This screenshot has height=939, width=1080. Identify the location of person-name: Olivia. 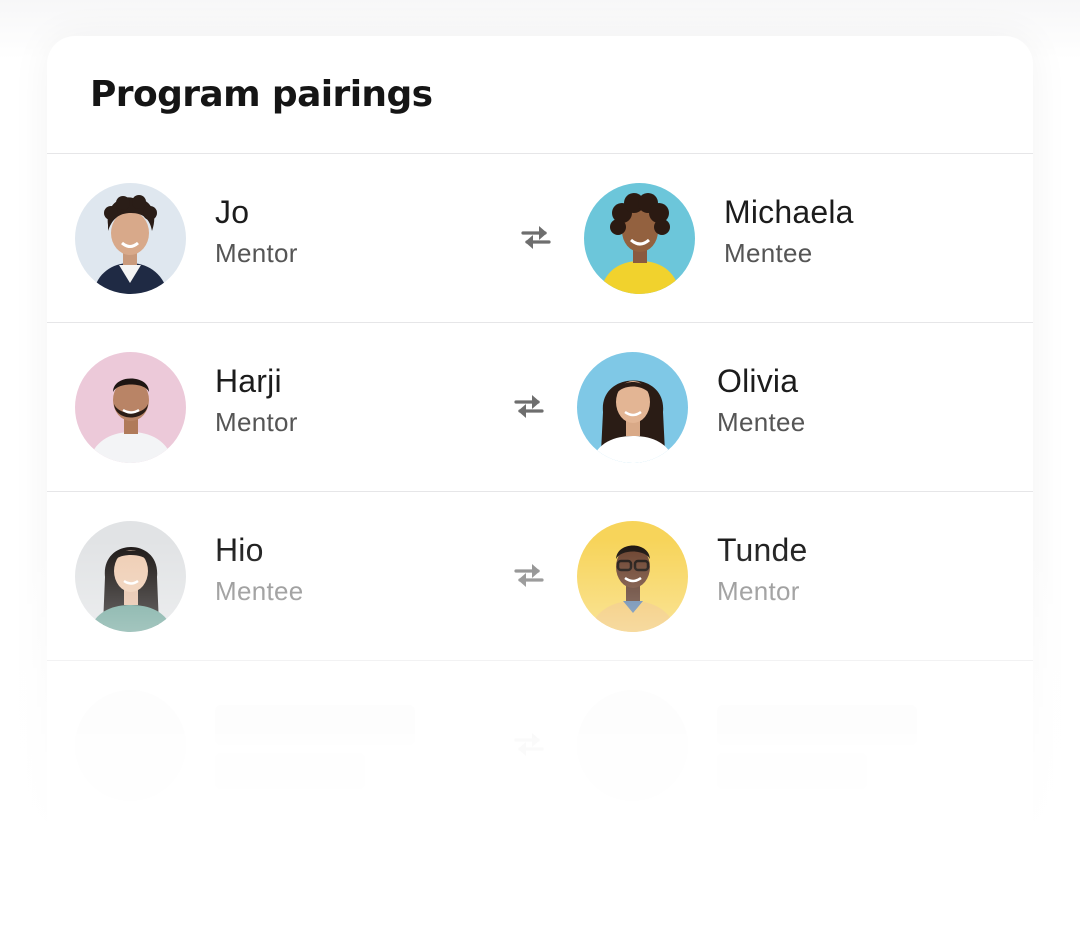
(758, 381).